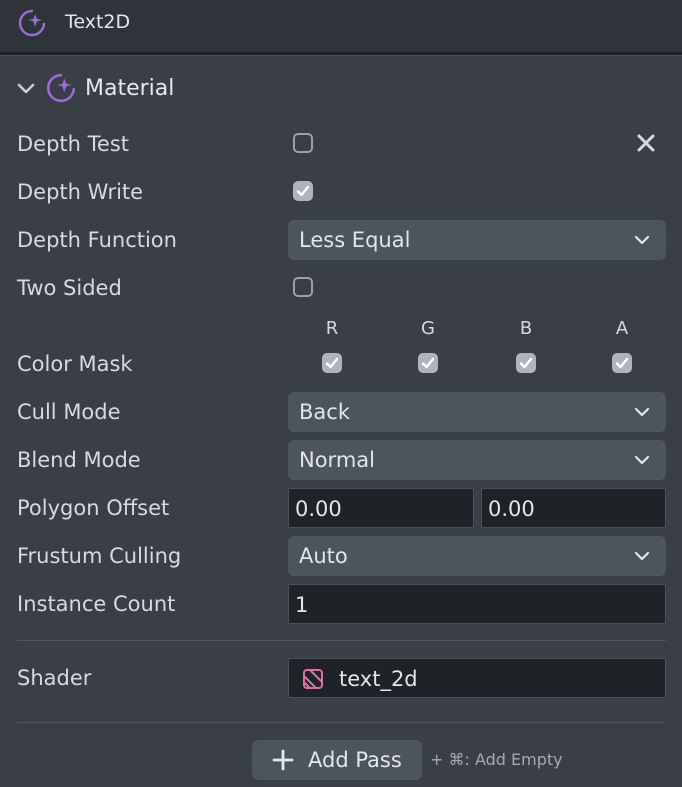 The height and width of the screenshot is (787, 682). I want to click on plus-icon, so click(283, 760).